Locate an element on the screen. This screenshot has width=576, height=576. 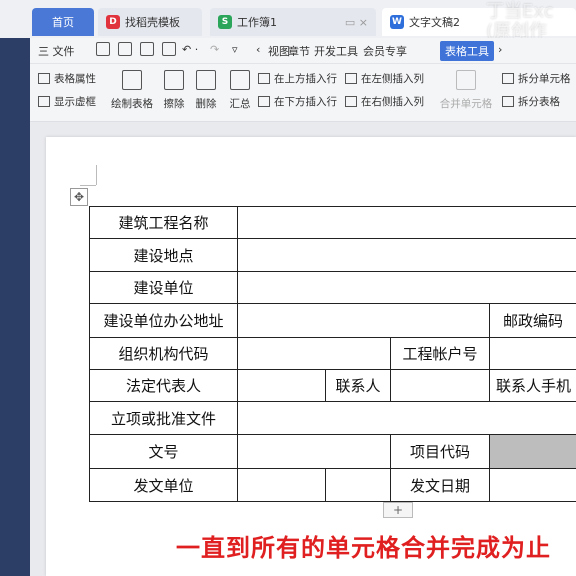
table-cell: 发文单位 is located at coordinates (163, 485).